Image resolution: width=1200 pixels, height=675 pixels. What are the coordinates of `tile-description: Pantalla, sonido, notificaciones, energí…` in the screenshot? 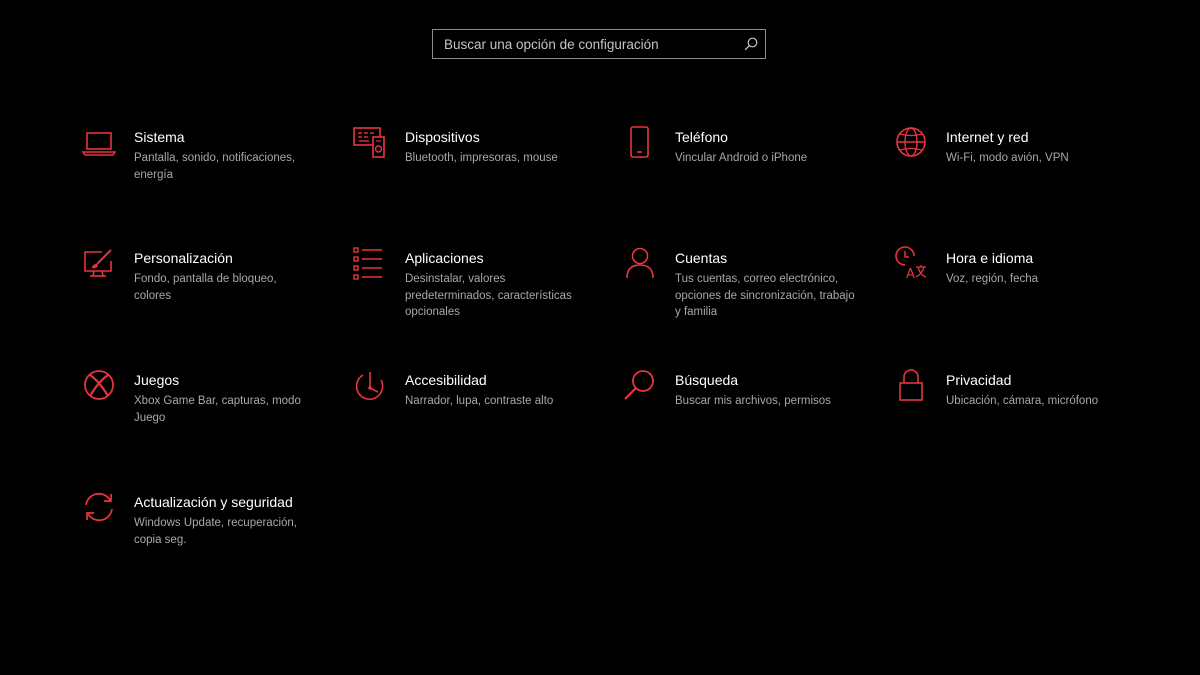 It's located at (215, 166).